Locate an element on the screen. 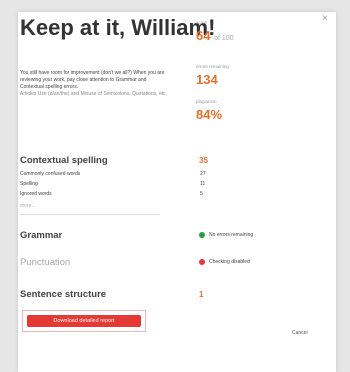 The height and width of the screenshot is (372, 350). download-report-button: Download detailed report is located at coordinates (84, 321).